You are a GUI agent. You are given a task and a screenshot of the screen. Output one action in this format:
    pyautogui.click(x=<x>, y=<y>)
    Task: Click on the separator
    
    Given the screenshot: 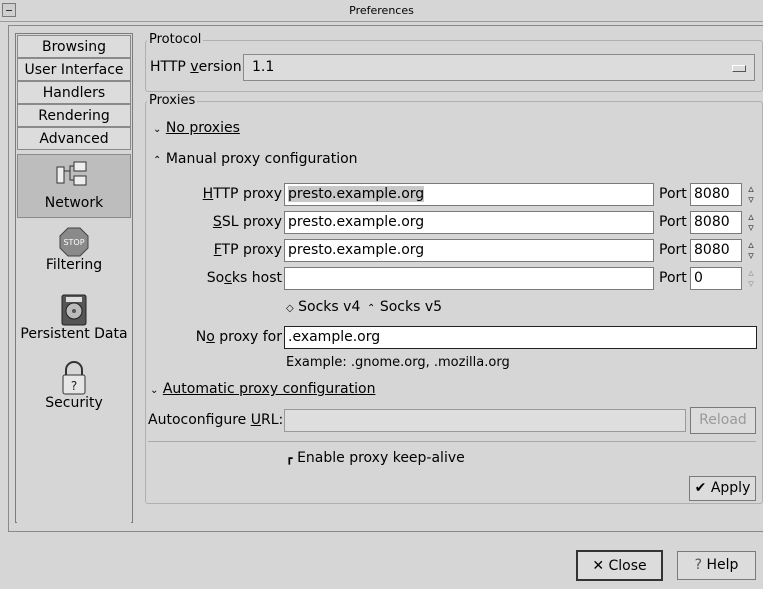 What is the action you would take?
    pyautogui.click(x=452, y=441)
    